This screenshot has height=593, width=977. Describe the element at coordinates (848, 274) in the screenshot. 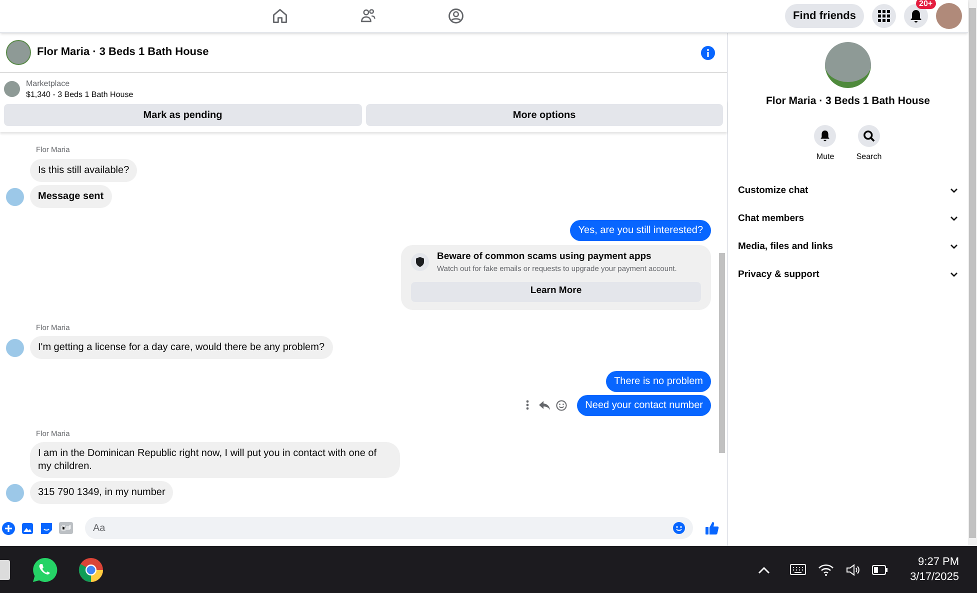

I see `section-row: Privacy & support` at that location.